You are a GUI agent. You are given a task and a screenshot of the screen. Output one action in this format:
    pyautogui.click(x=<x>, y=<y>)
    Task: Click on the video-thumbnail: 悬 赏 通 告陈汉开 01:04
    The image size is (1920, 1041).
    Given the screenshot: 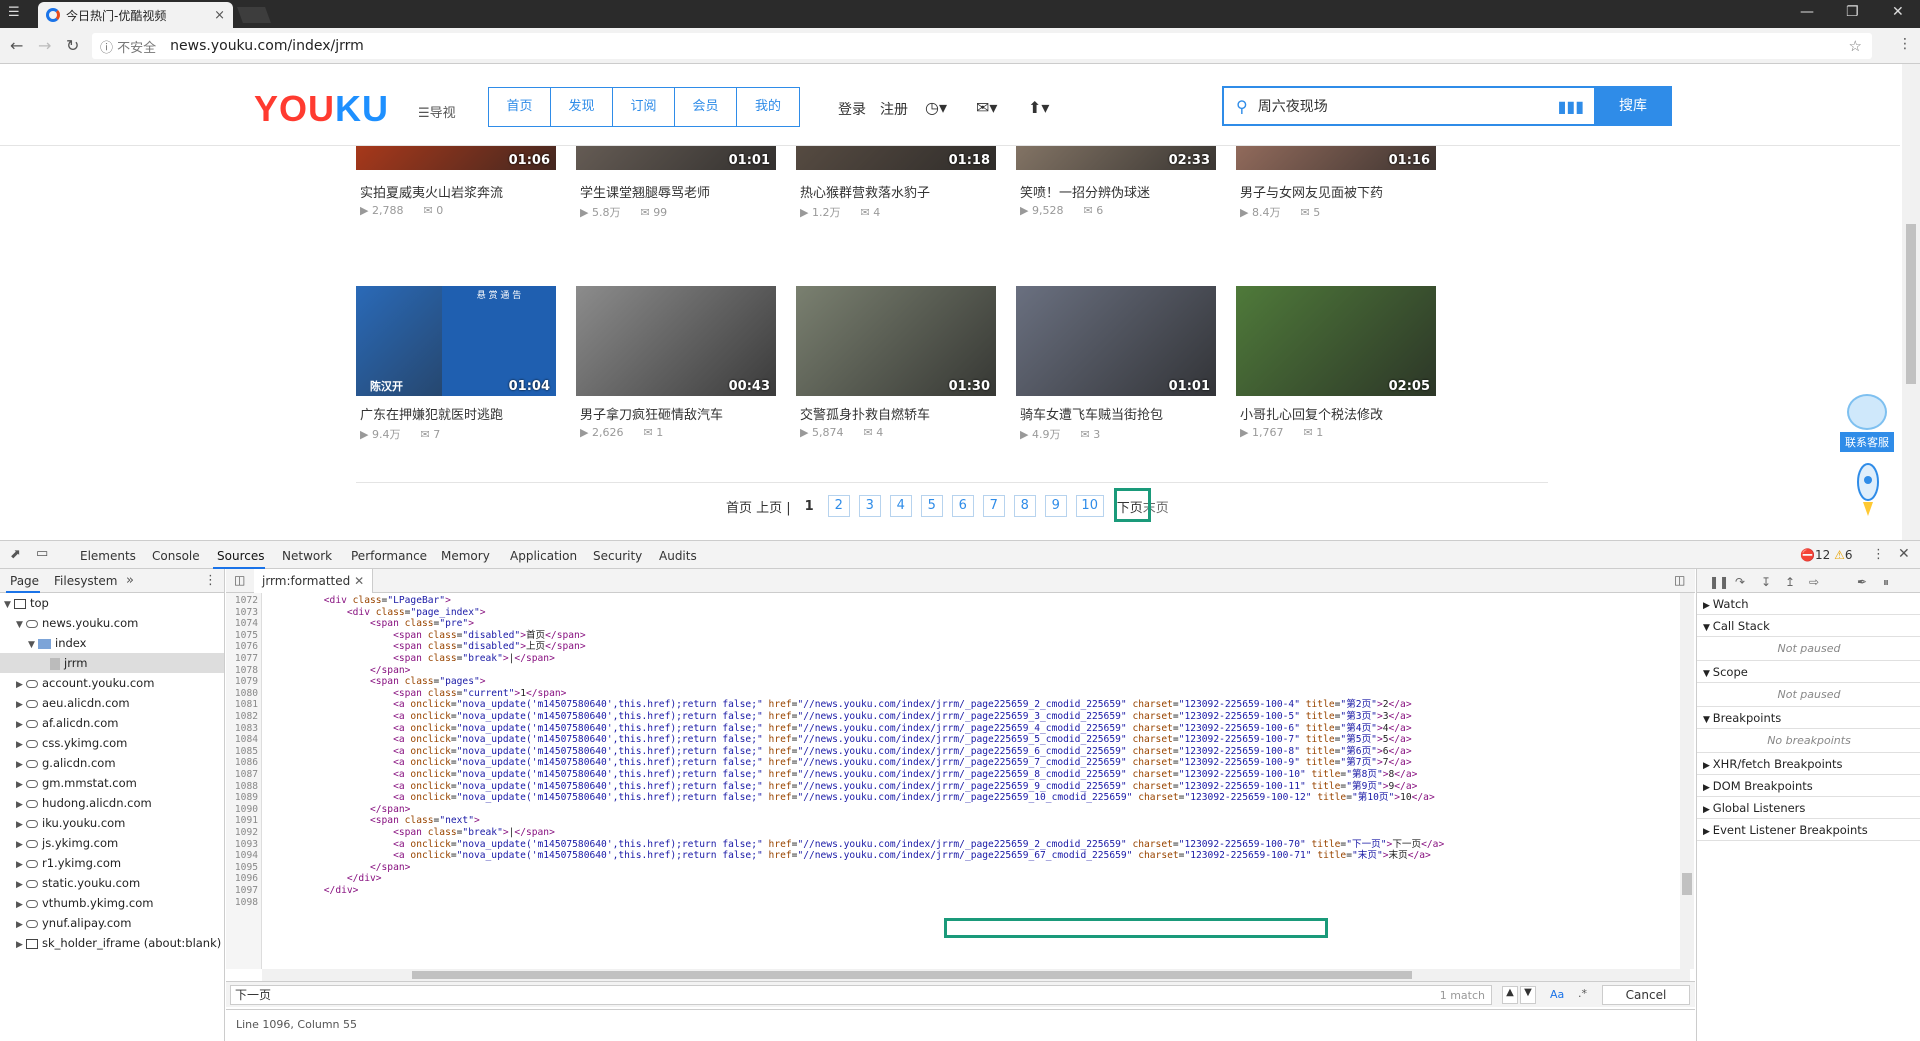 What is the action you would take?
    pyautogui.click(x=456, y=341)
    